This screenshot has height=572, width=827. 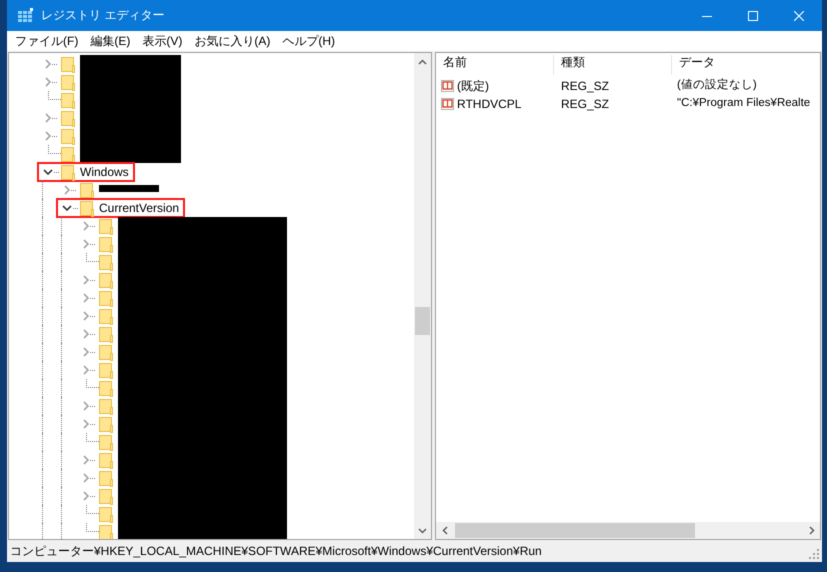 What do you see at coordinates (613, 65) in the screenshot?
I see `column-header: 種類` at bounding box center [613, 65].